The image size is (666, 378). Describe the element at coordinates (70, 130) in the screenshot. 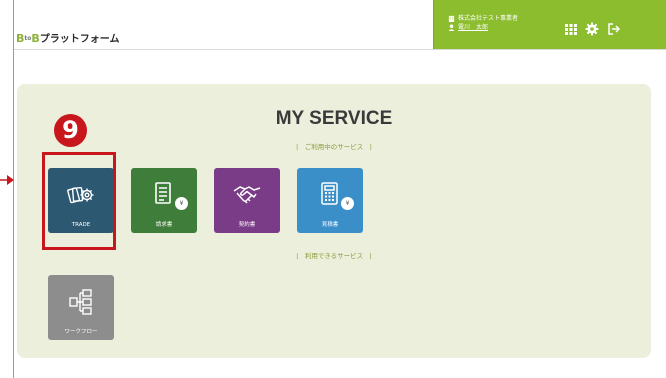

I see `step-number-badge: 9` at that location.